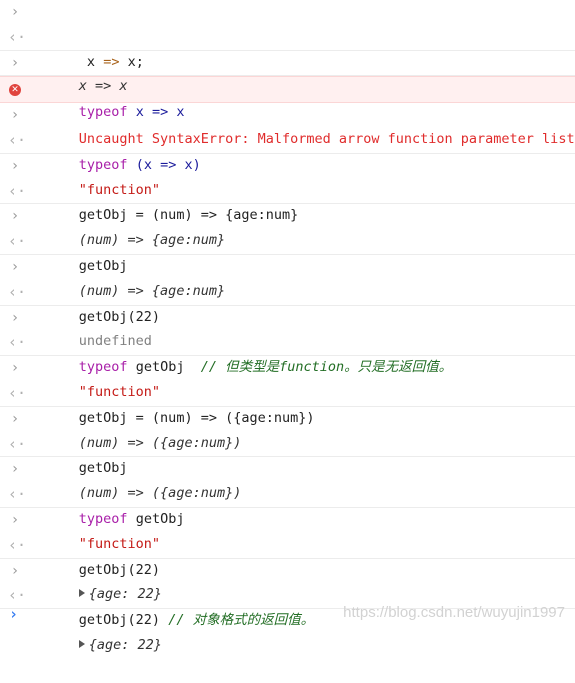 The height and width of the screenshot is (683, 575). What do you see at coordinates (241, 620) in the screenshot?
I see `code-comment: // 对象格式的返回值。` at bounding box center [241, 620].